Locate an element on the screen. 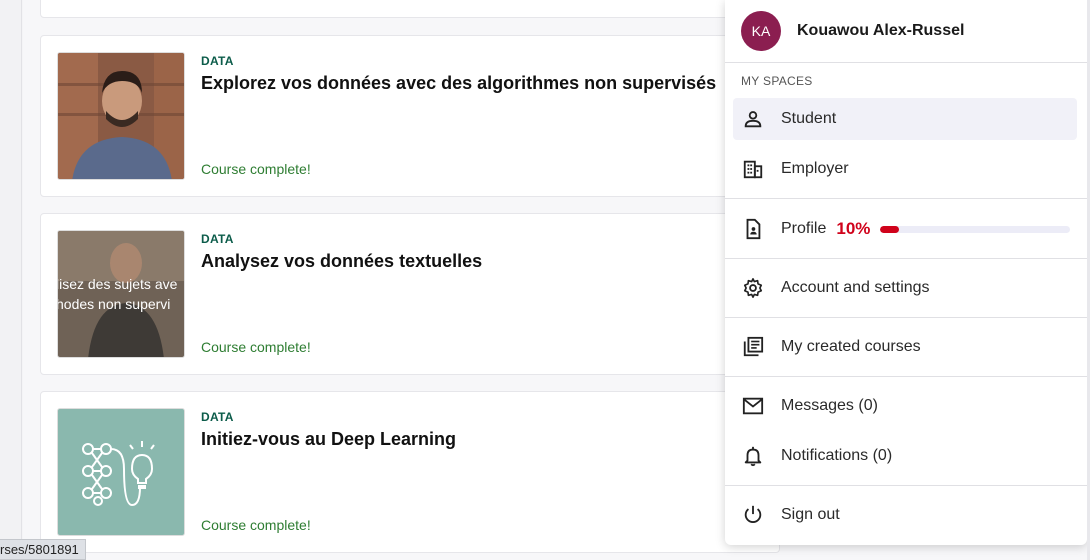  menu-item-label: Messages (0) is located at coordinates (829, 405).